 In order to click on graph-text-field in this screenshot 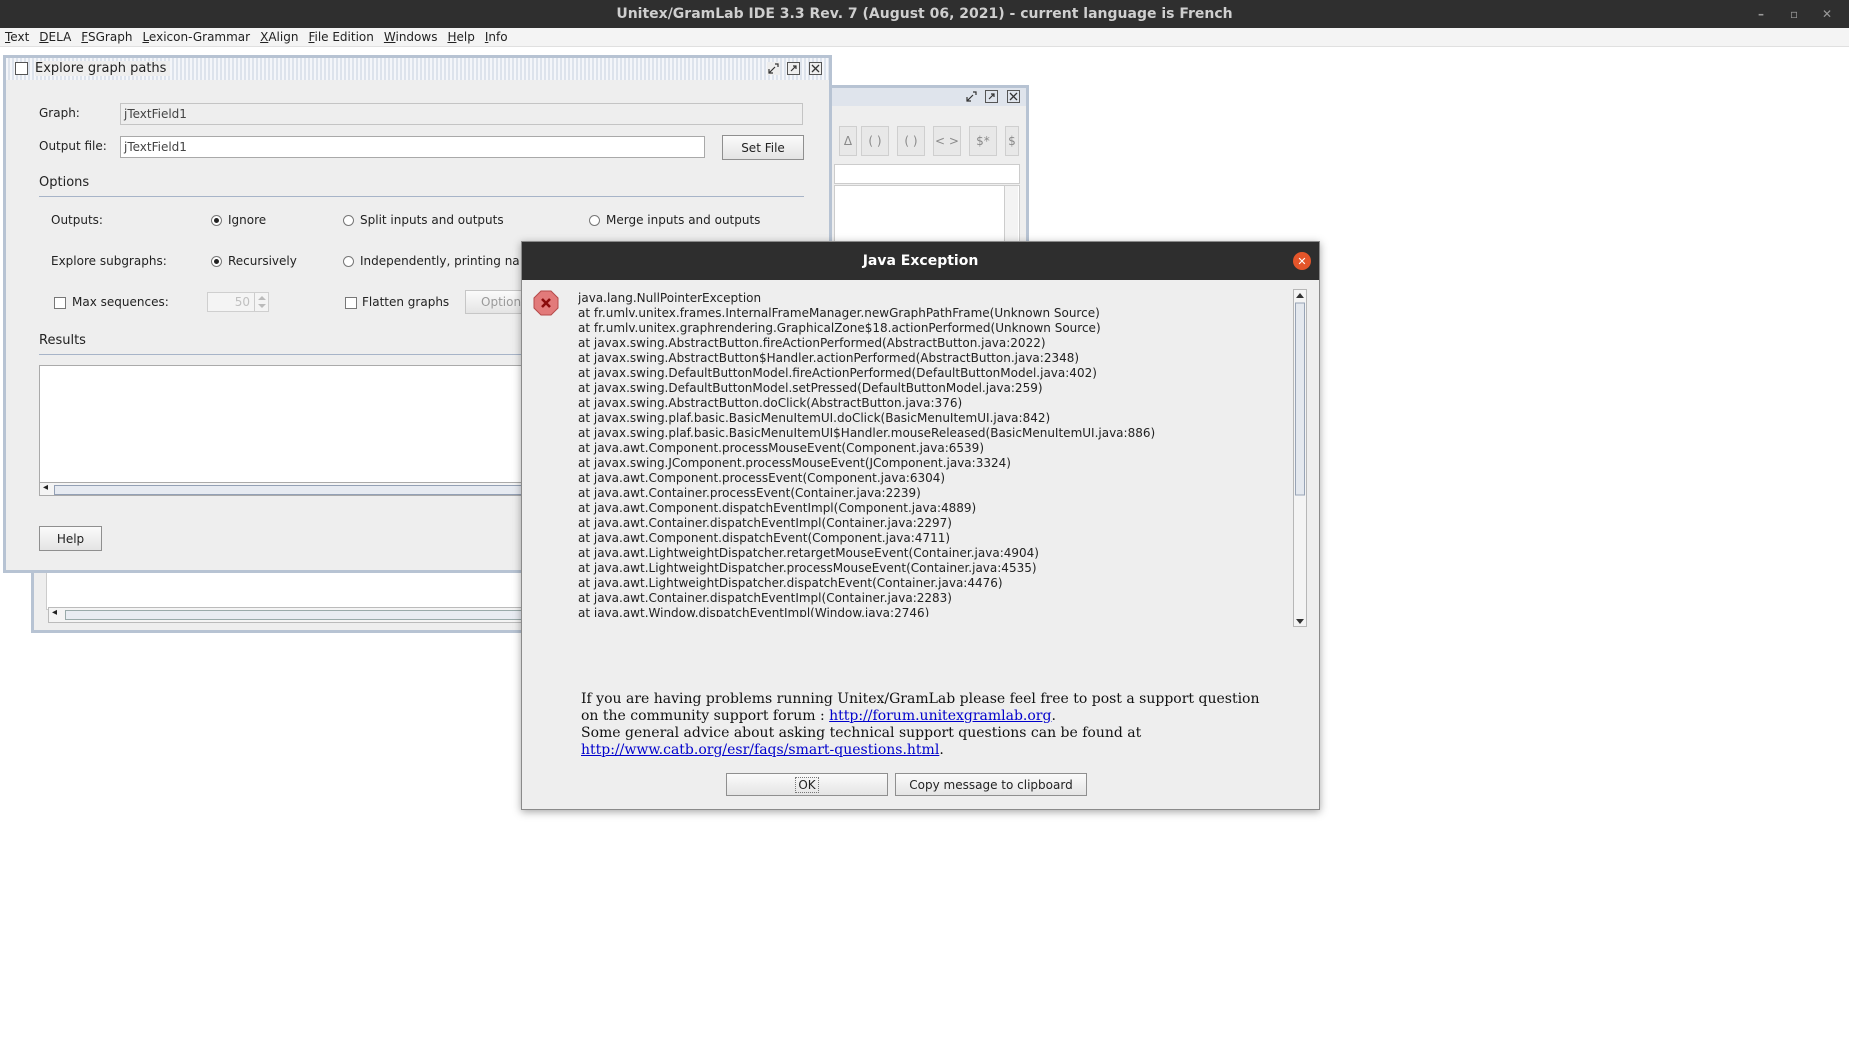, I will do `click(927, 174)`.